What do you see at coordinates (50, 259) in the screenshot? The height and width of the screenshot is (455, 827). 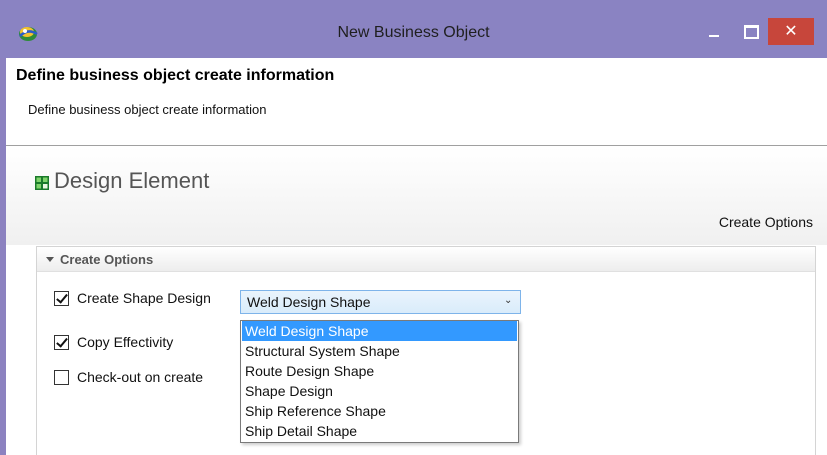 I see `collapse-triangle-icon` at bounding box center [50, 259].